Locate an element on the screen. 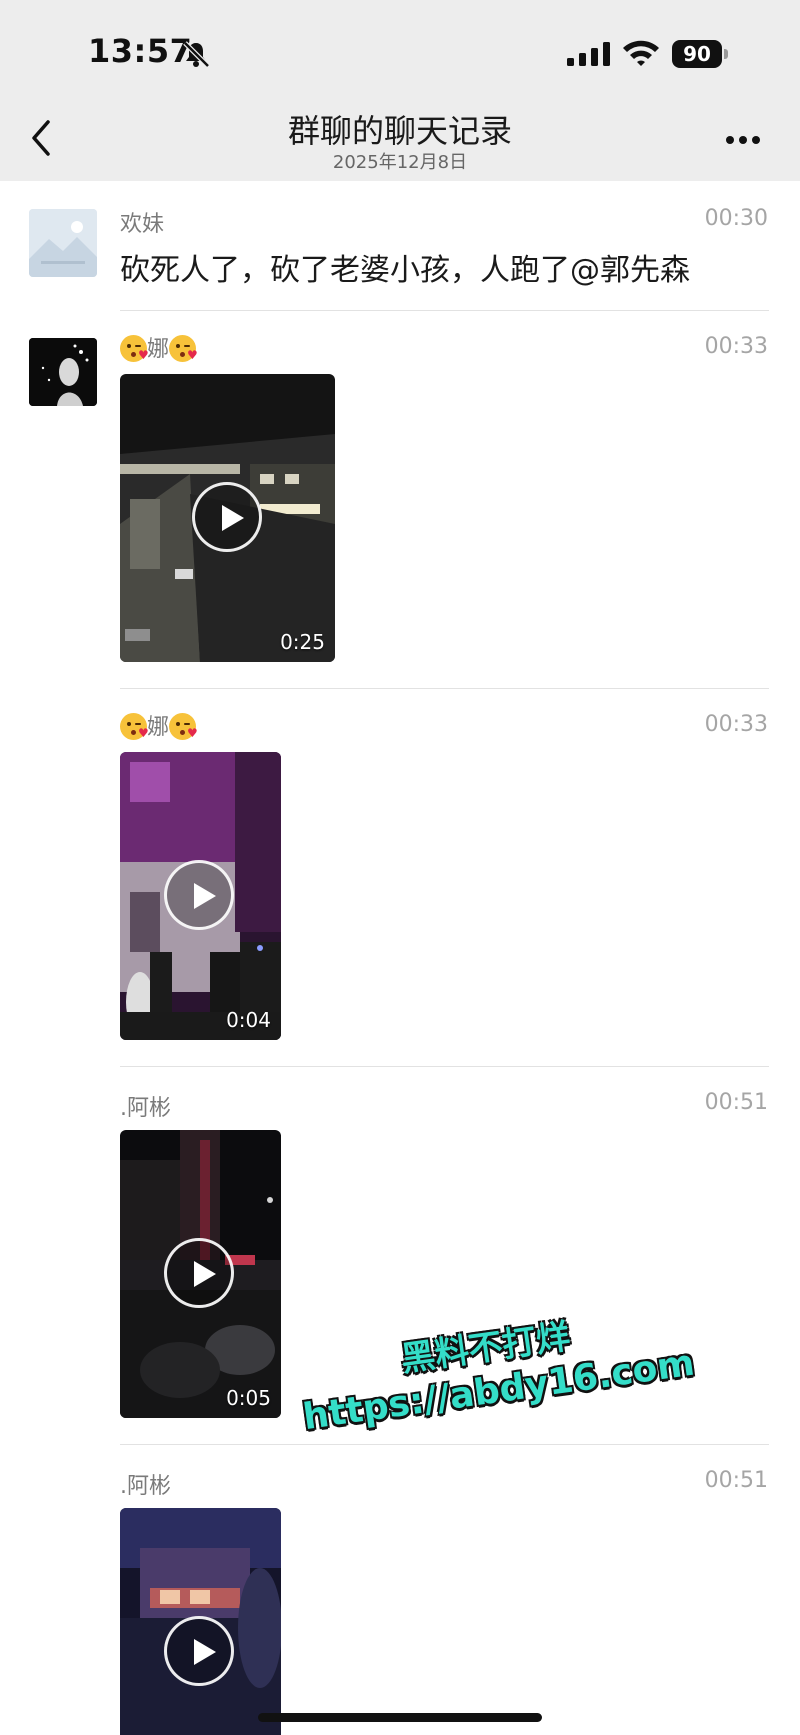 The image size is (800, 1735). home-indicator is located at coordinates (400, 1717).